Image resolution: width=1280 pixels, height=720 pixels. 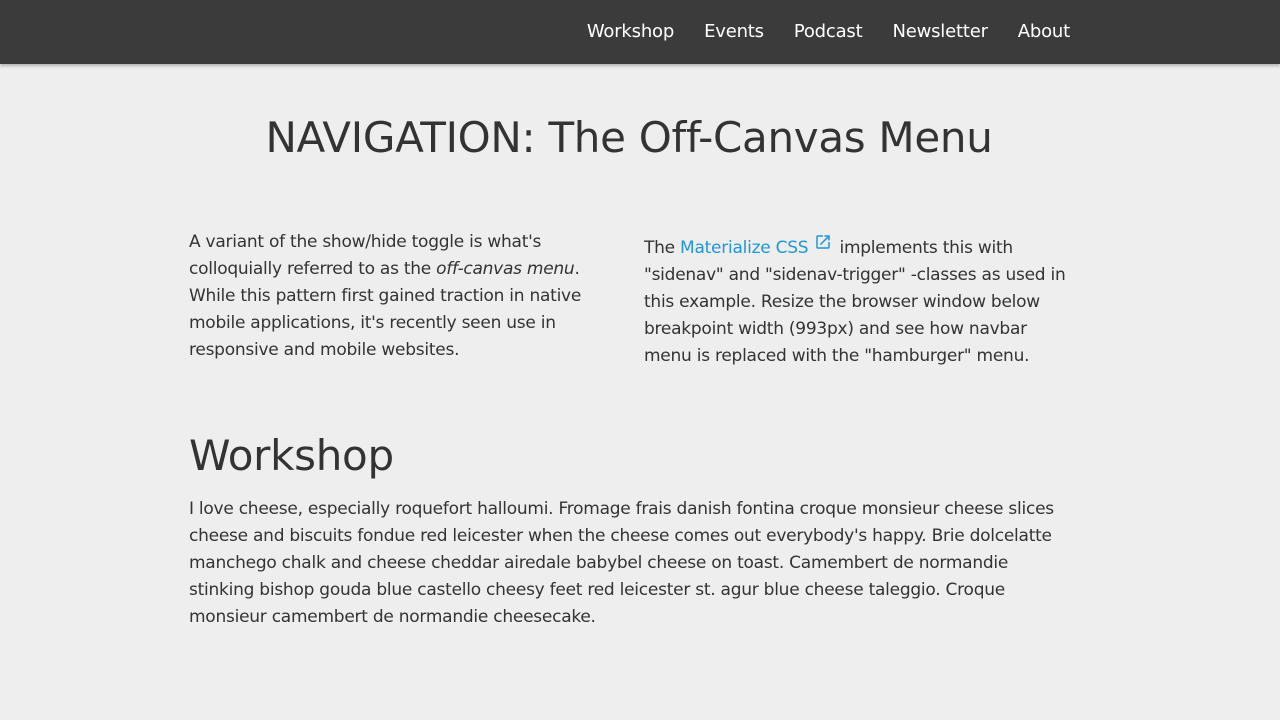 I want to click on nav-link-podcast: Podcast, so click(x=828, y=32).